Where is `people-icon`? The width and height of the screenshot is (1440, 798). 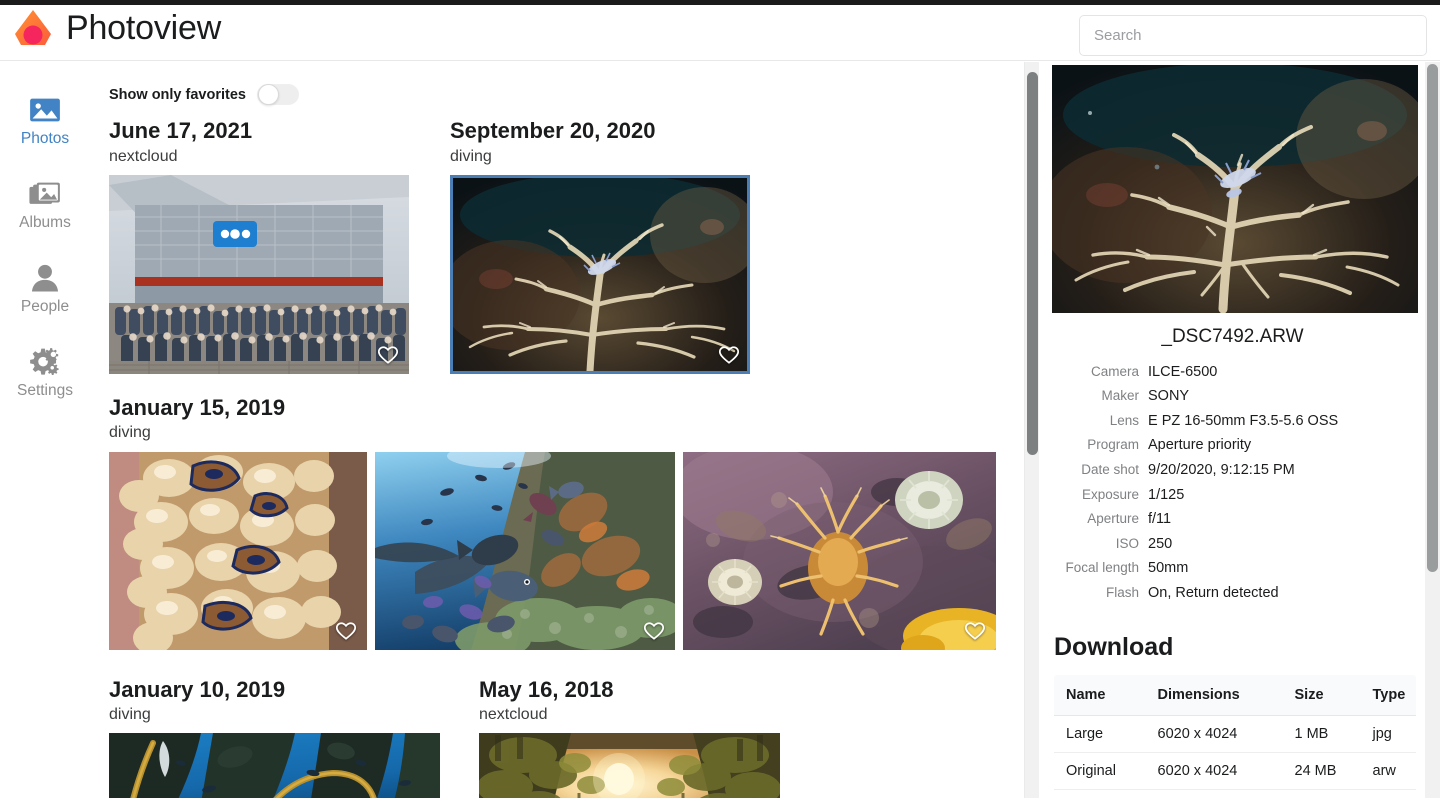 people-icon is located at coordinates (45, 278).